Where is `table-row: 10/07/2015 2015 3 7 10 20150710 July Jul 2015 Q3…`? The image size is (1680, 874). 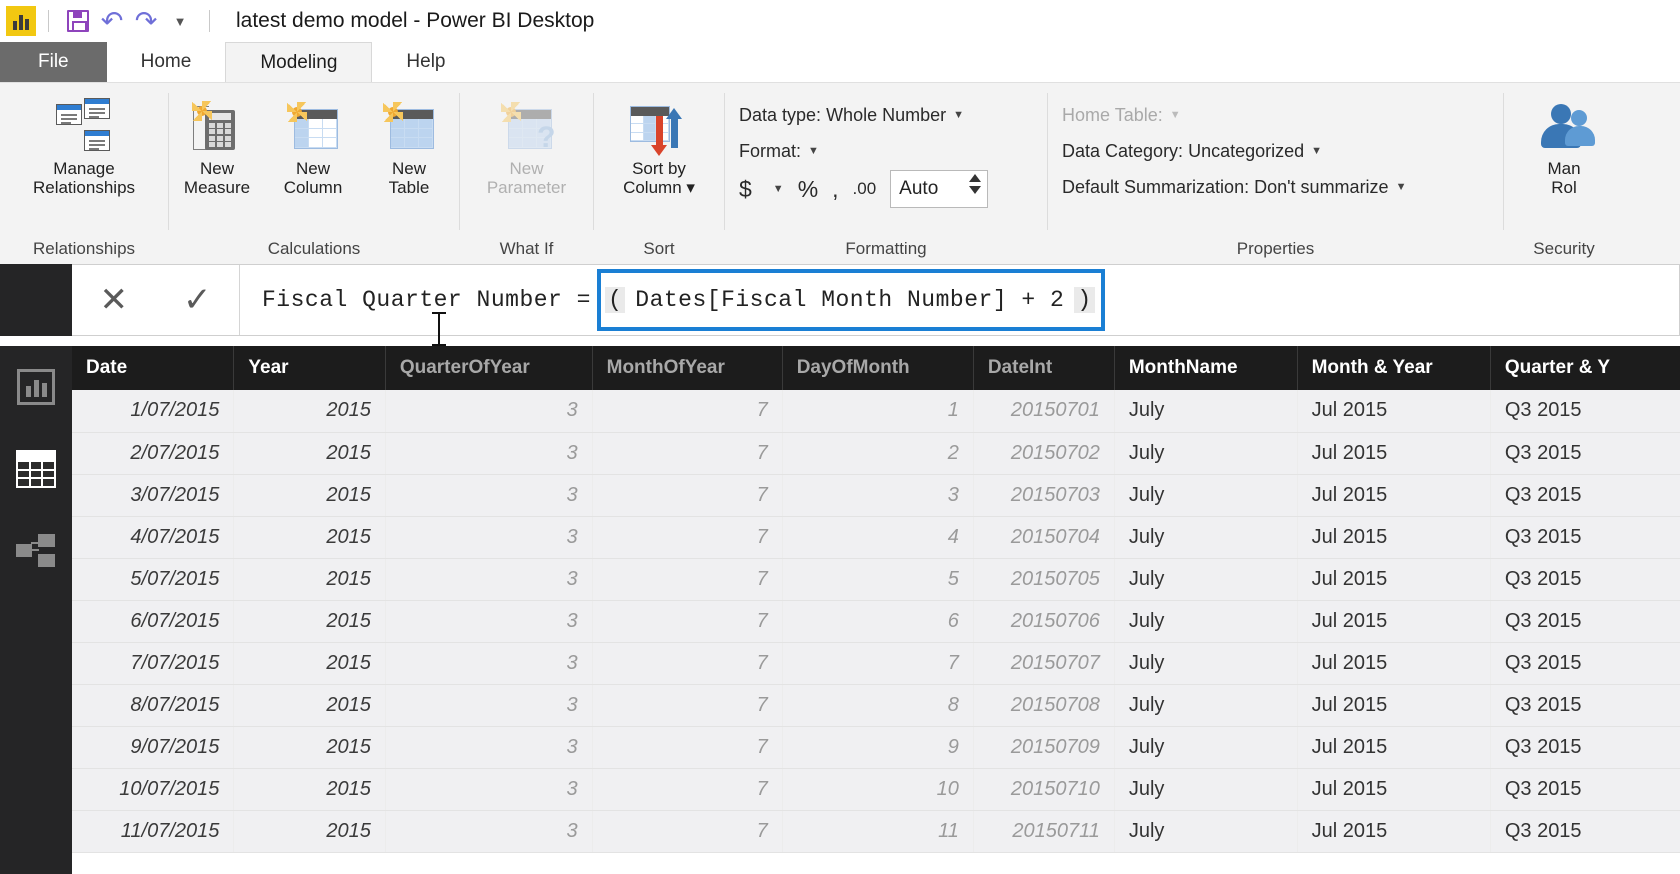
table-row: 10/07/2015 2015 3 7 10 20150710 July Jul 2015 Q3… is located at coordinates (876, 789).